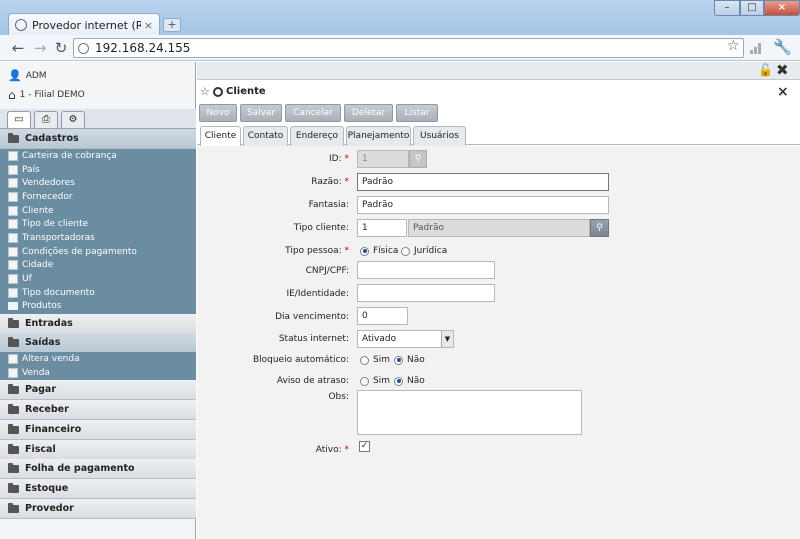  I want to click on sidebar-item-carteira: Carteira de cobrança, so click(98, 156).